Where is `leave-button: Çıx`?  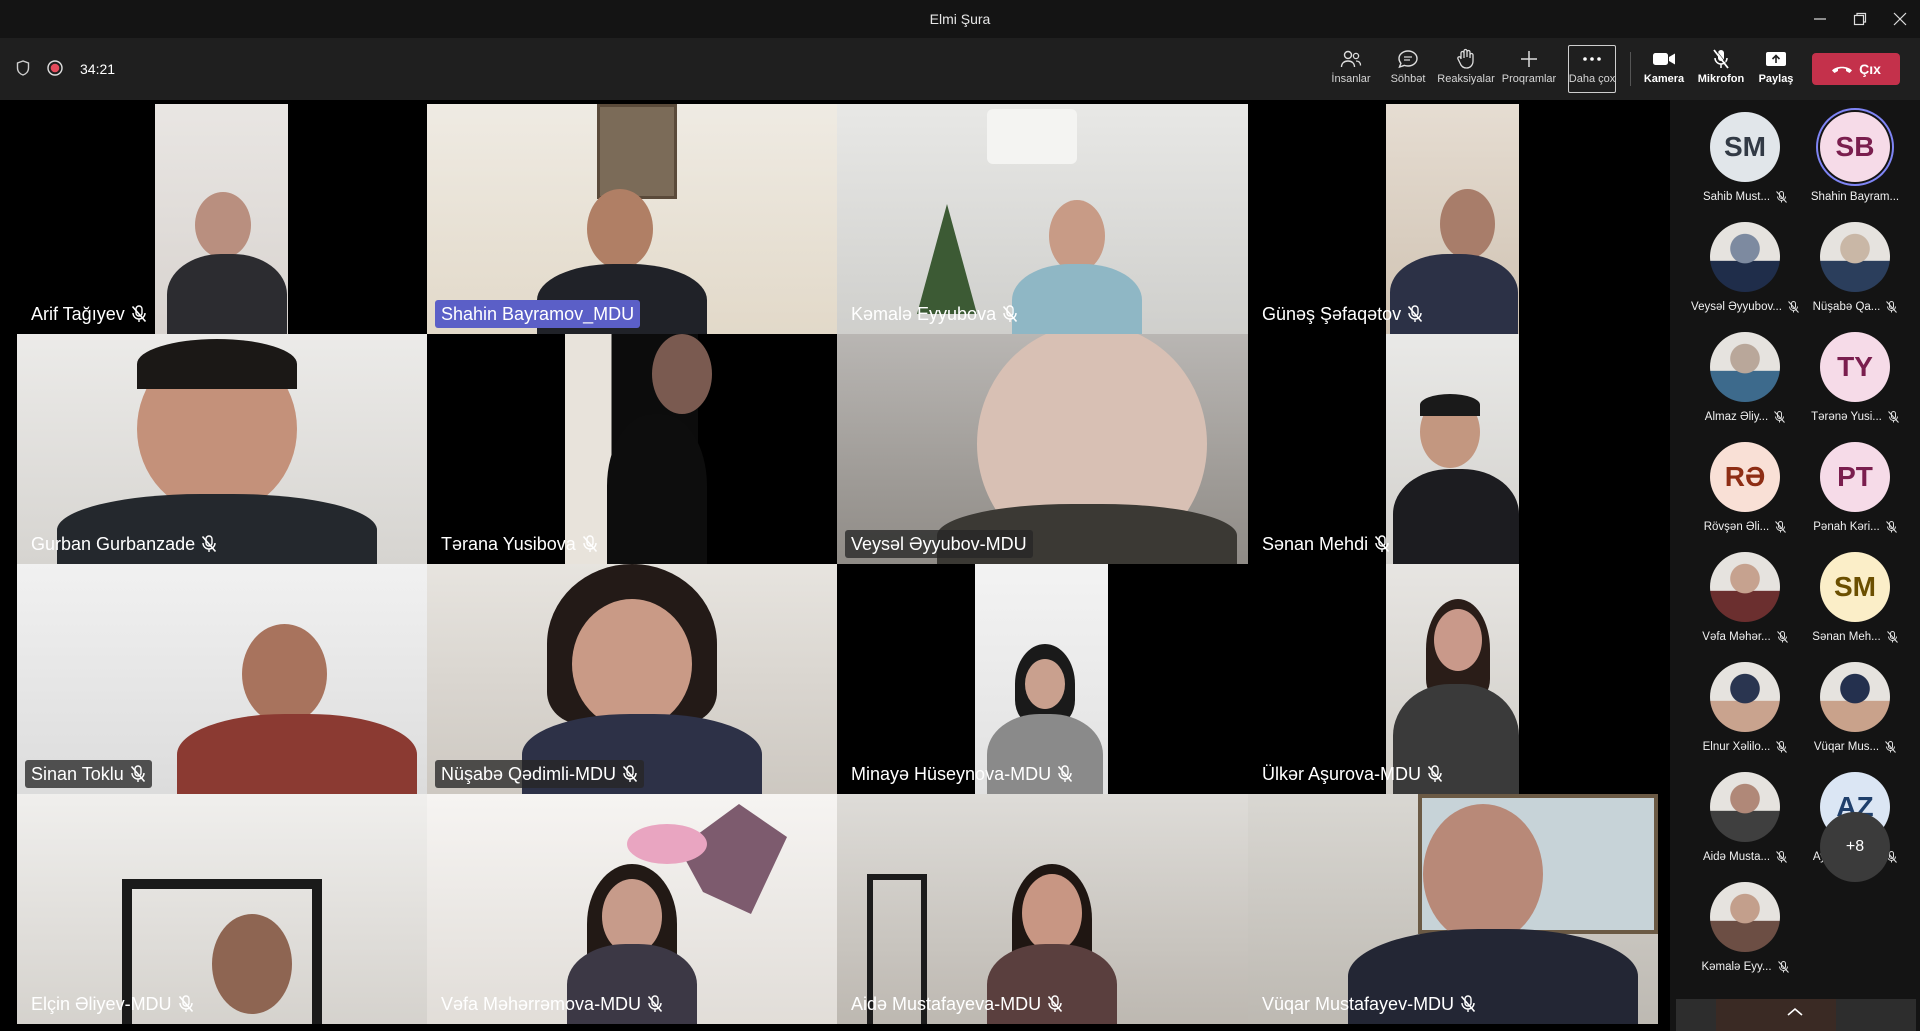
leave-button: Çıx is located at coordinates (1856, 69).